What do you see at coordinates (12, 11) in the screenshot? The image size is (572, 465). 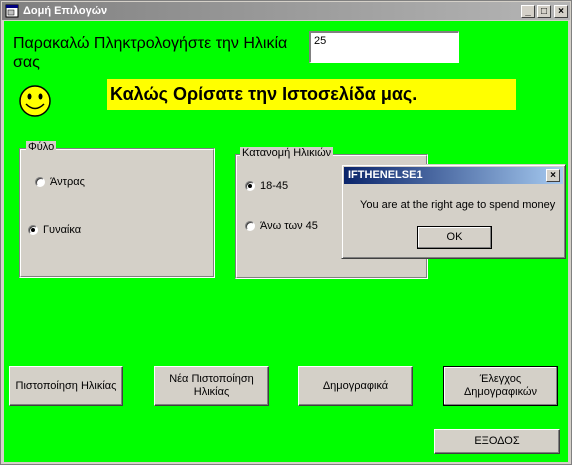 I see `app-icon` at bounding box center [12, 11].